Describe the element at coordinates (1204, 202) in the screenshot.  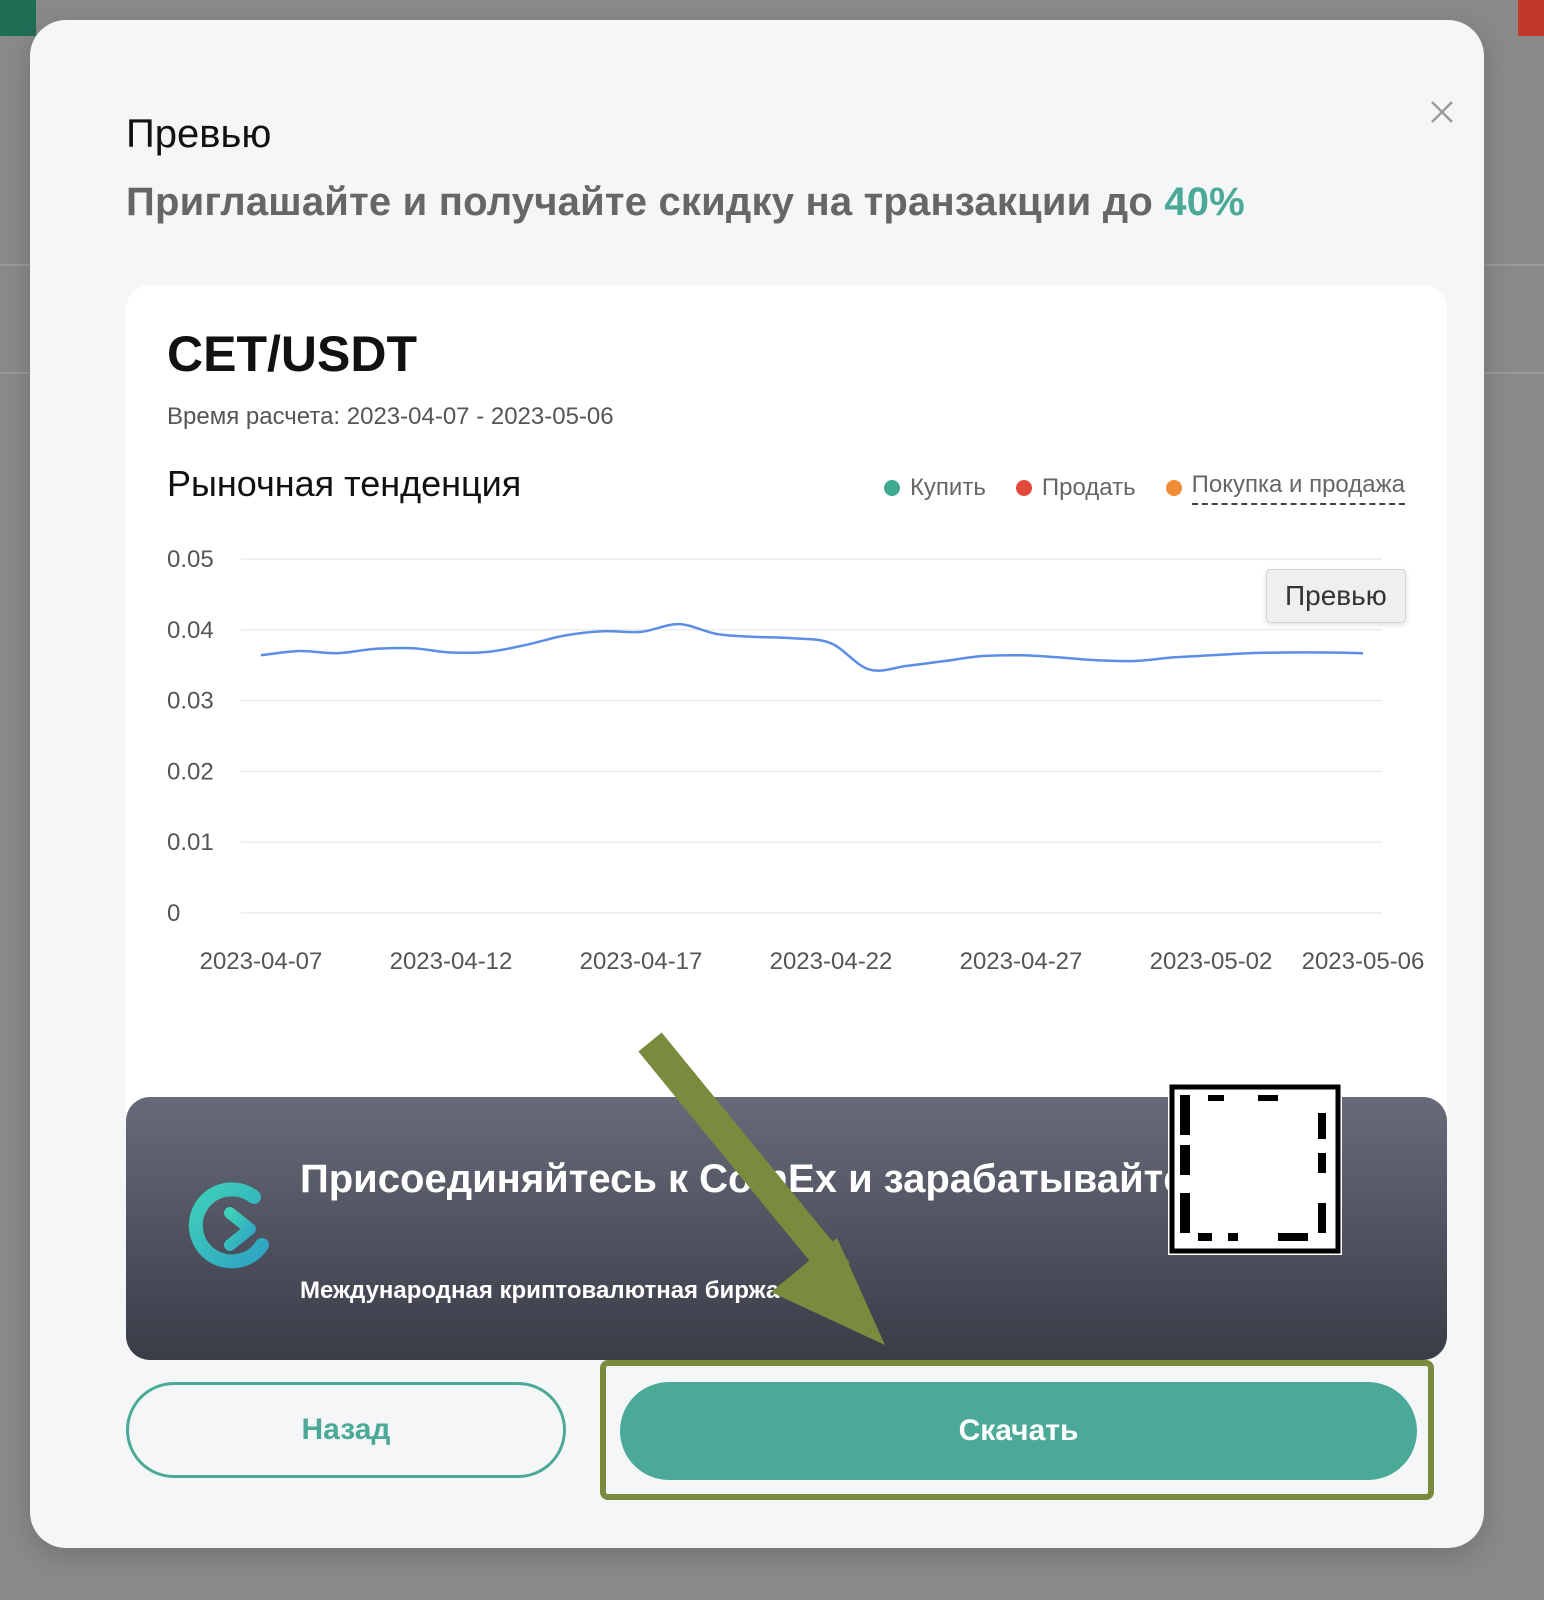
I see `promo-accent: 40%` at that location.